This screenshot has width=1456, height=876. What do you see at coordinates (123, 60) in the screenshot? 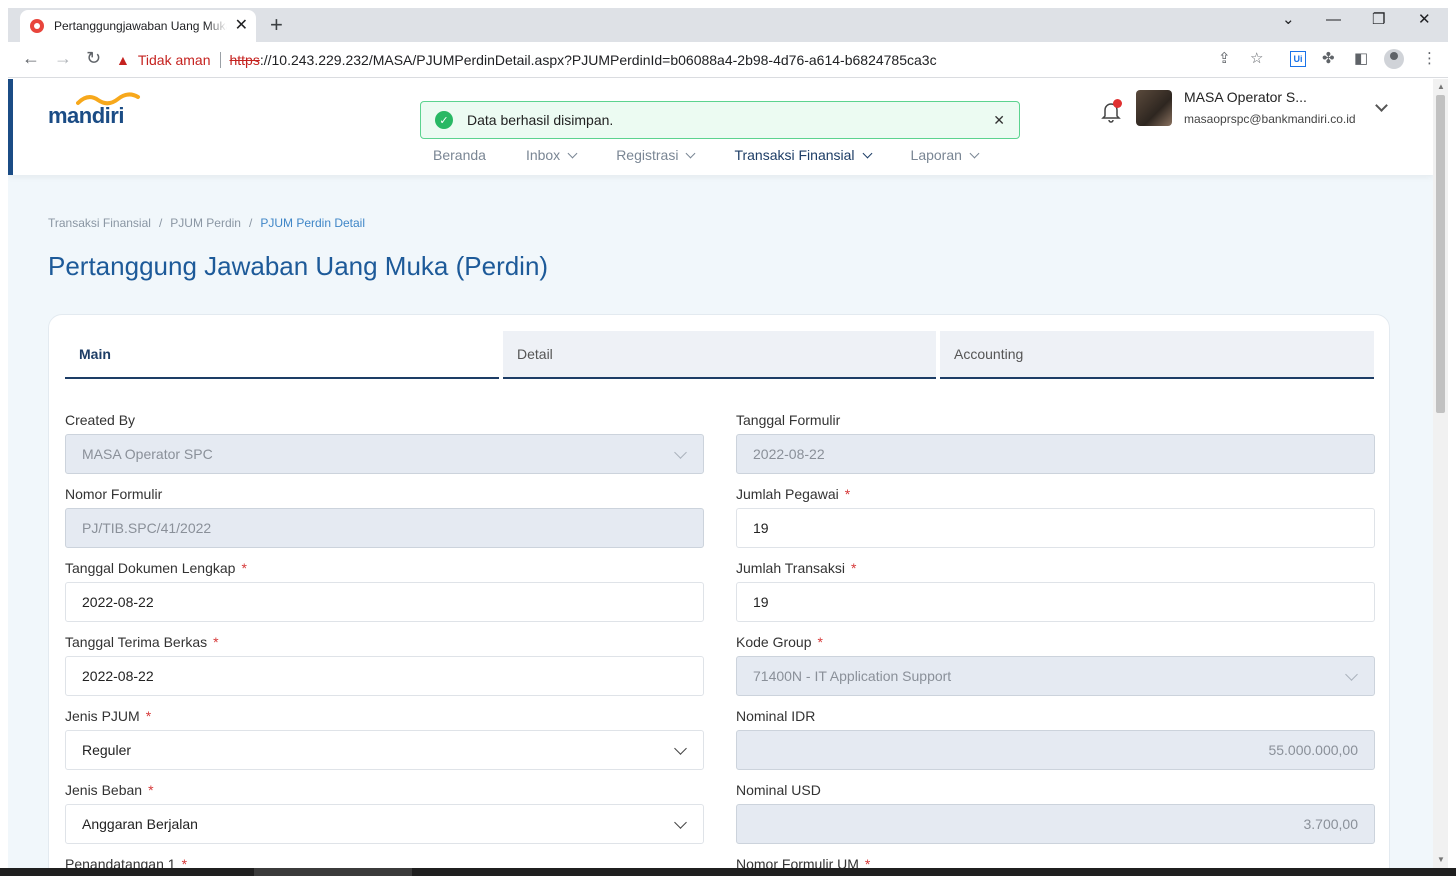
I see `warning-icon: ▲` at bounding box center [123, 60].